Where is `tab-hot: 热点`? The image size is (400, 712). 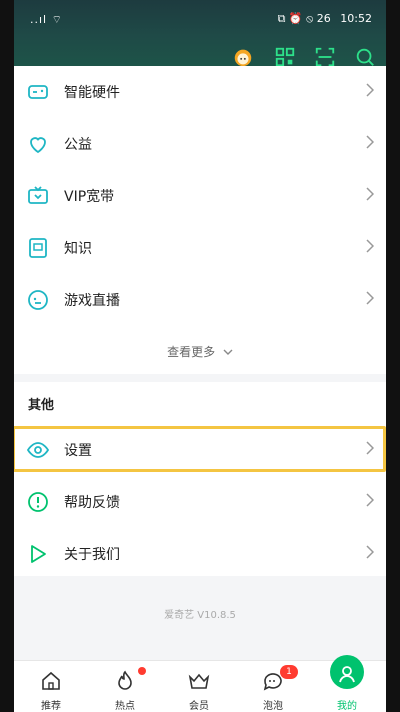
tab-hot: 热点 is located at coordinates (125, 686).